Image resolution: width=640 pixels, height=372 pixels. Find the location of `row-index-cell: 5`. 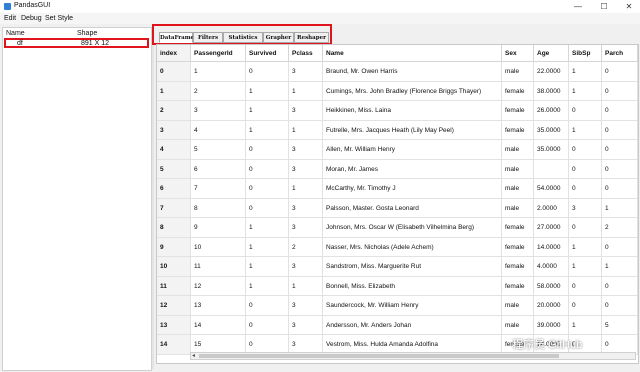

row-index-cell: 5 is located at coordinates (174, 169).